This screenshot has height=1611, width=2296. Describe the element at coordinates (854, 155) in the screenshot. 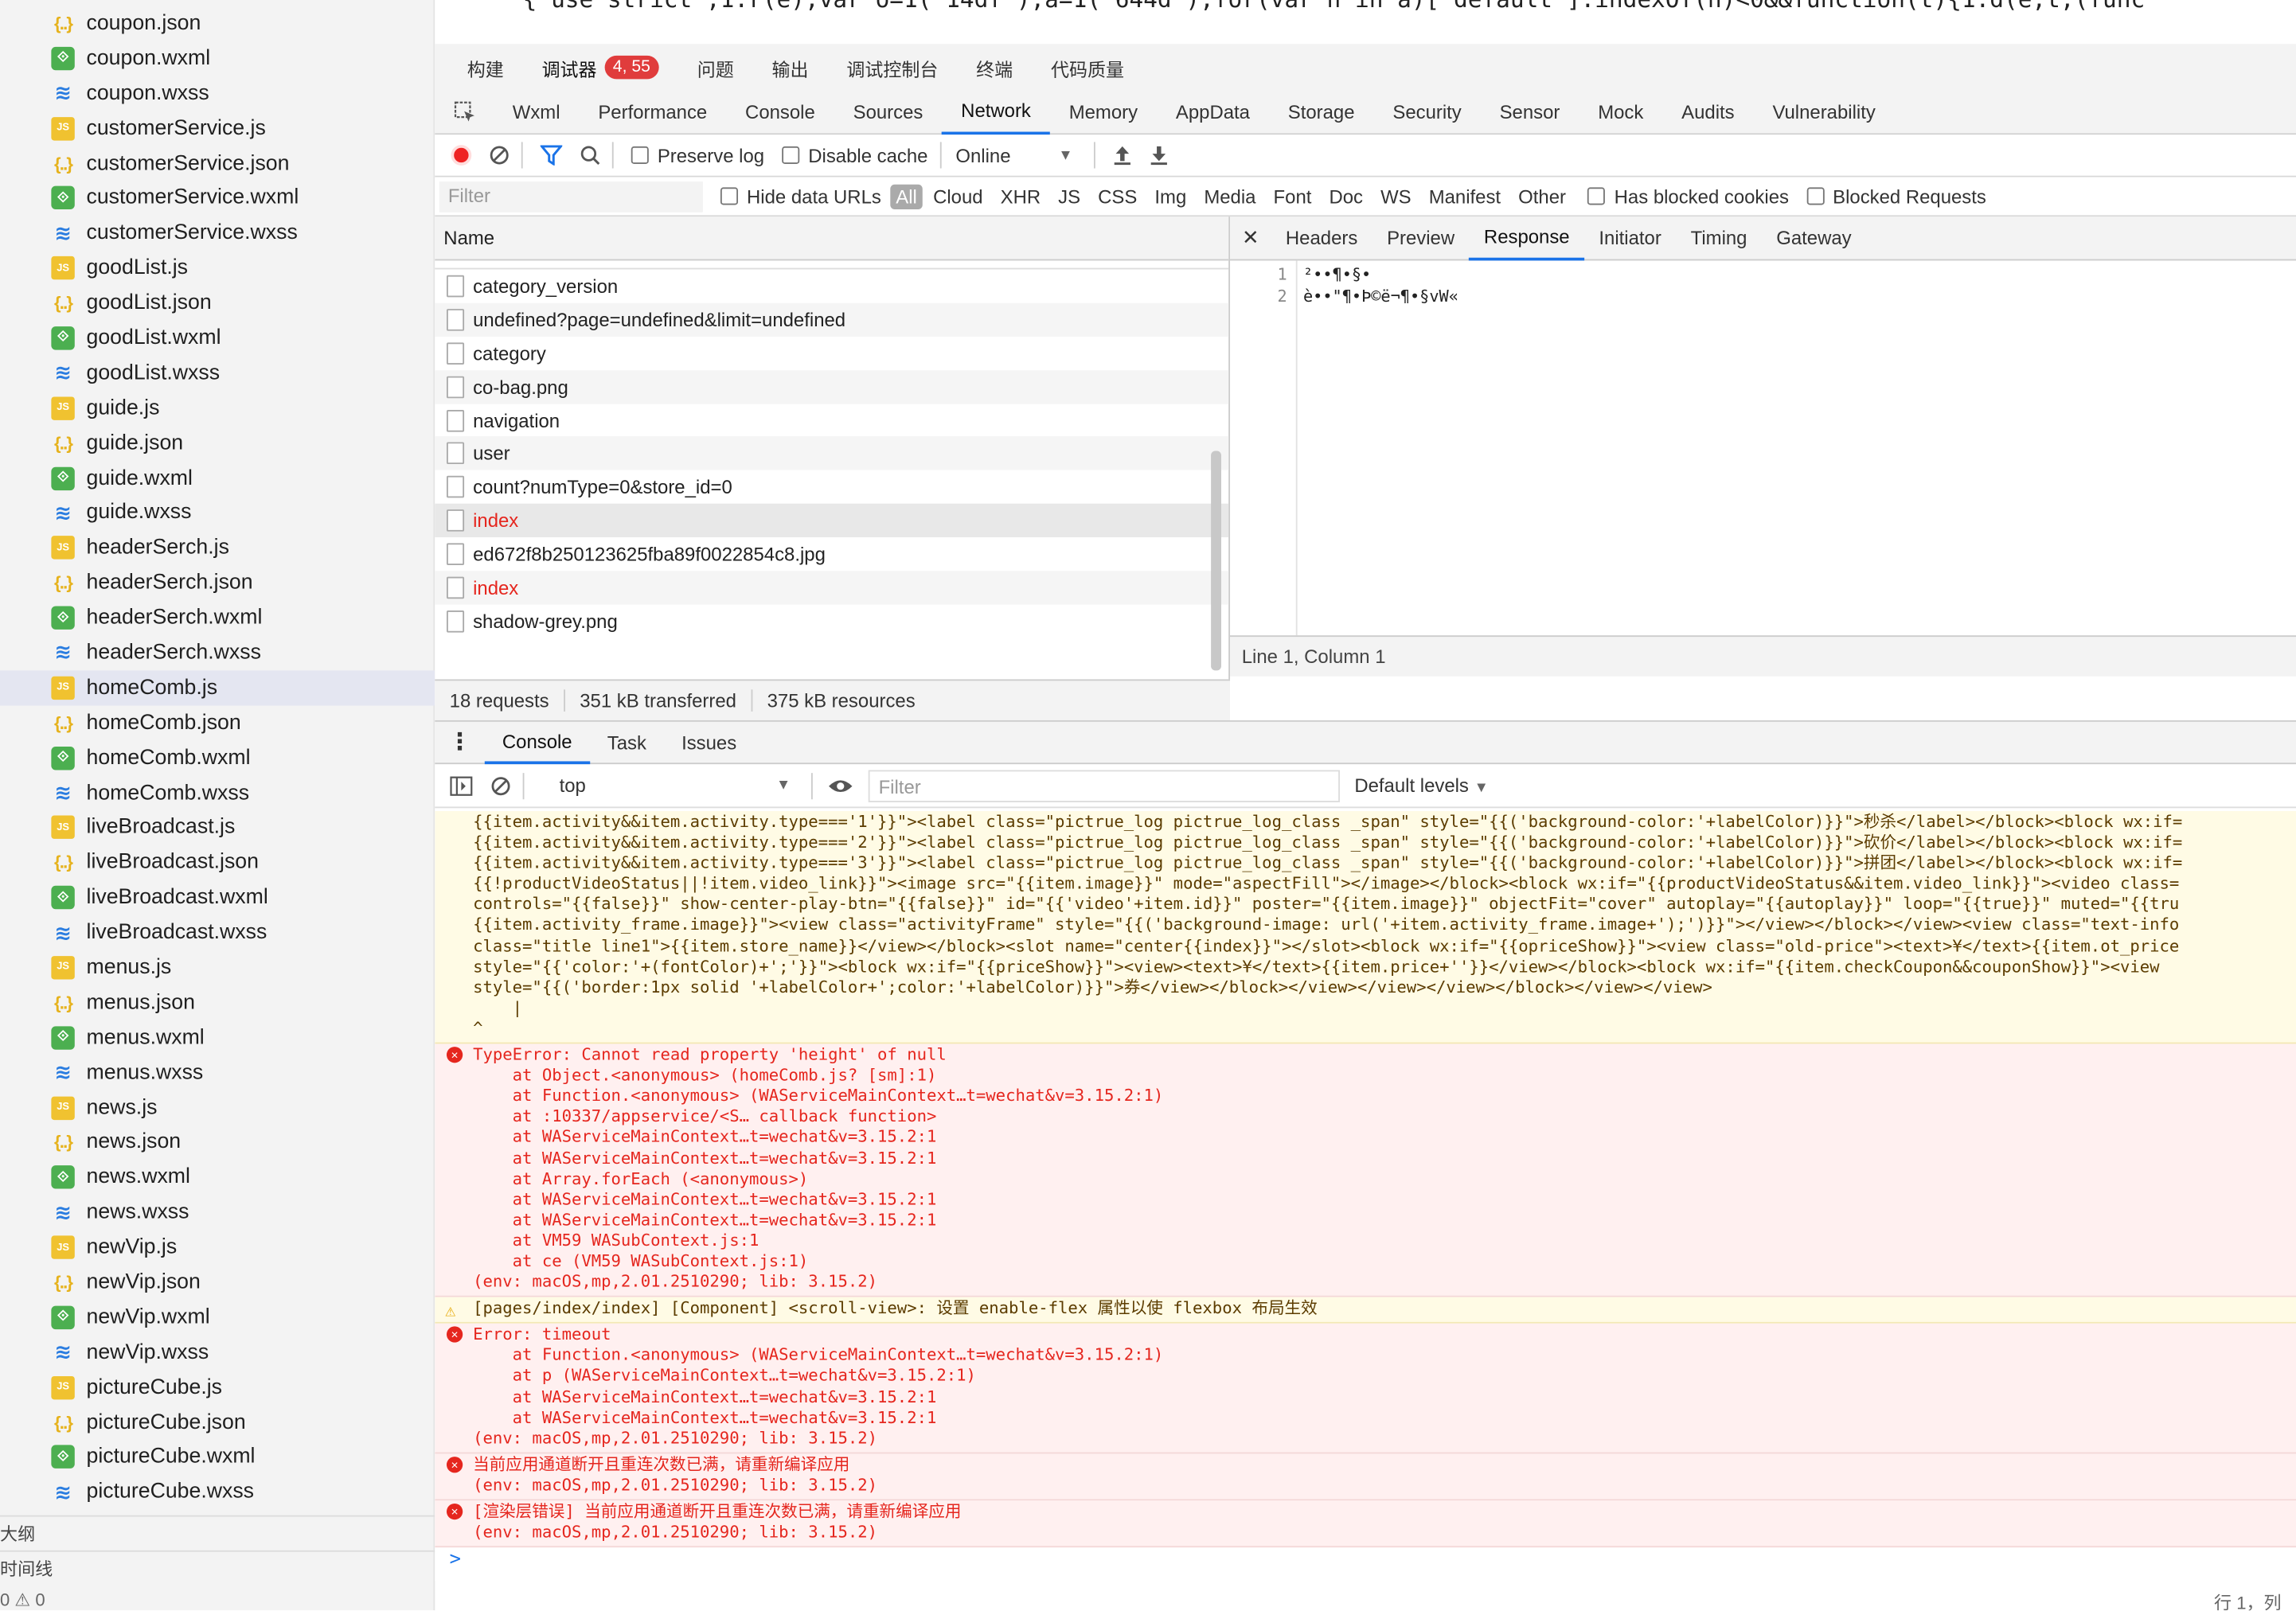

I see `disable-cache-checkbox: Disable cache` at that location.